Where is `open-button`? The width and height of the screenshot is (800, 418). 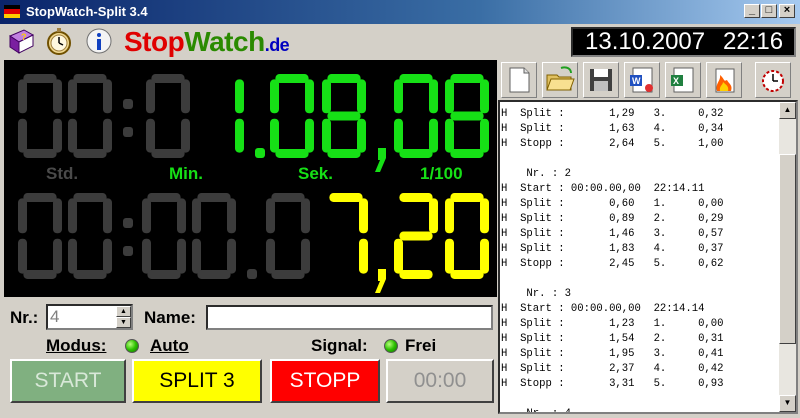 open-button is located at coordinates (560, 80).